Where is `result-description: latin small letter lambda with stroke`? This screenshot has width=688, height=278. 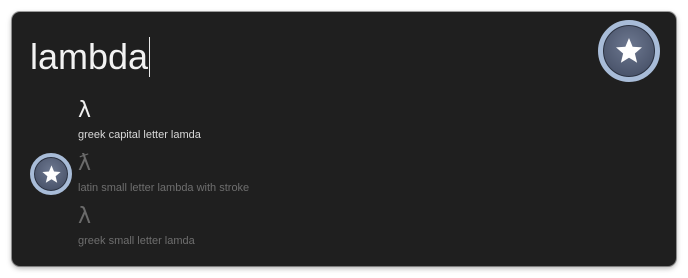
result-description: latin small letter lambda with stroke is located at coordinates (164, 188).